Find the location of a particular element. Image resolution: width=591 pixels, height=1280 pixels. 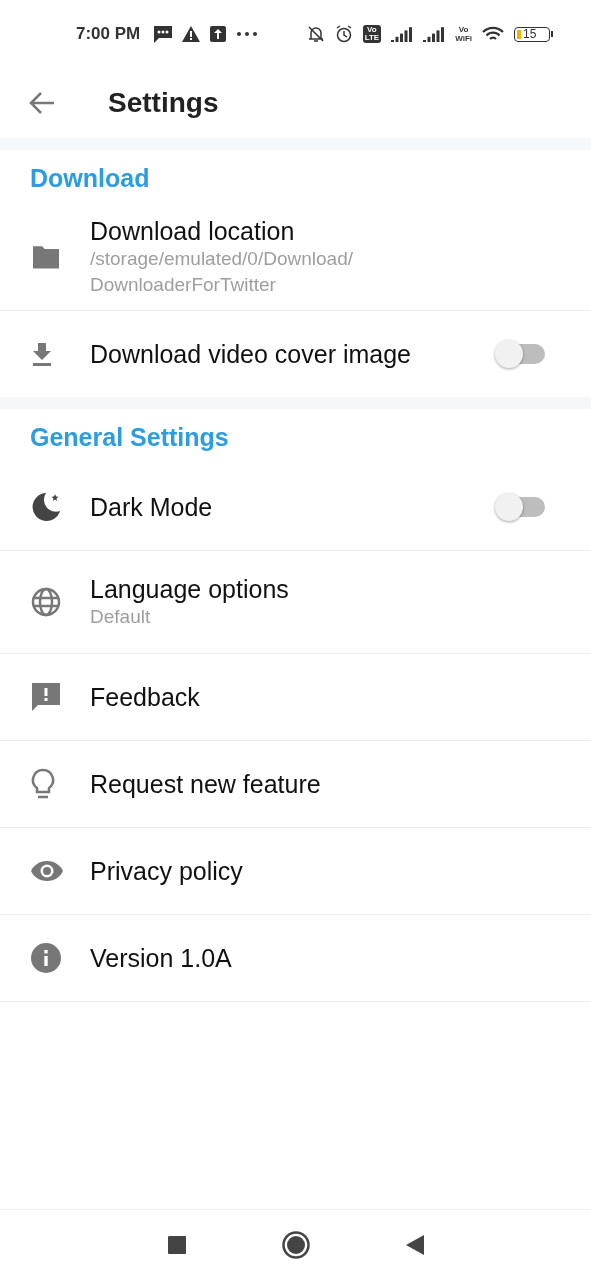

alarm-icon is located at coordinates (343, 34).